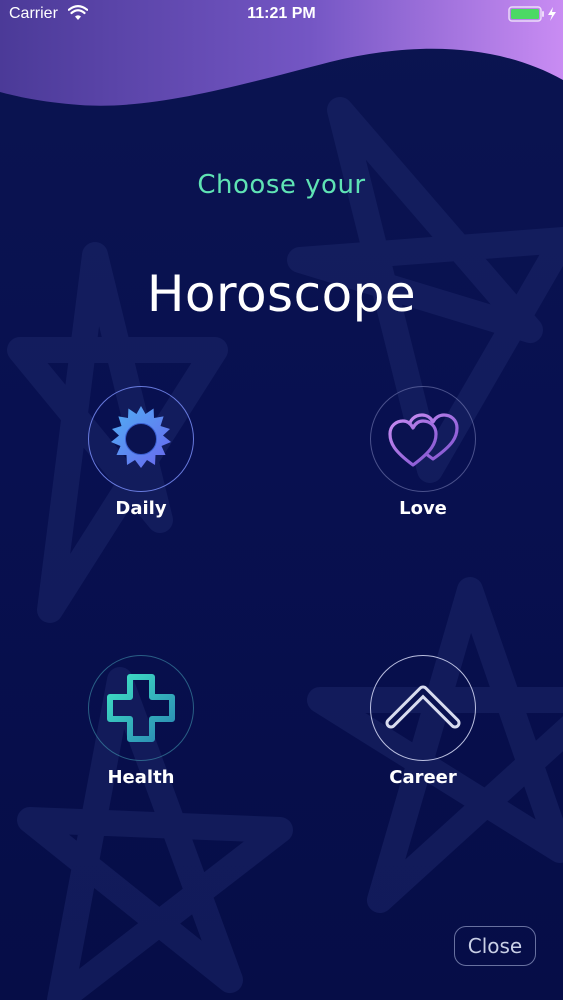 The width and height of the screenshot is (563, 1000). I want to click on category-label-daily: Daily, so click(141, 508).